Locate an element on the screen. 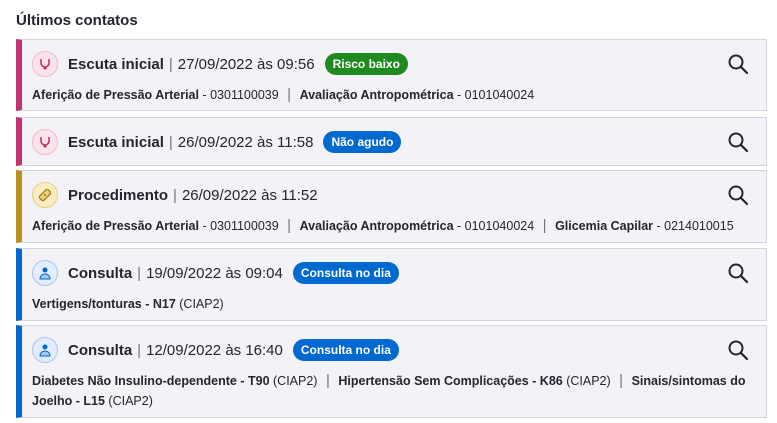 This screenshot has height=423, width=777. contact-datetime: 26/09/2022 às 11:52 is located at coordinates (249, 195).